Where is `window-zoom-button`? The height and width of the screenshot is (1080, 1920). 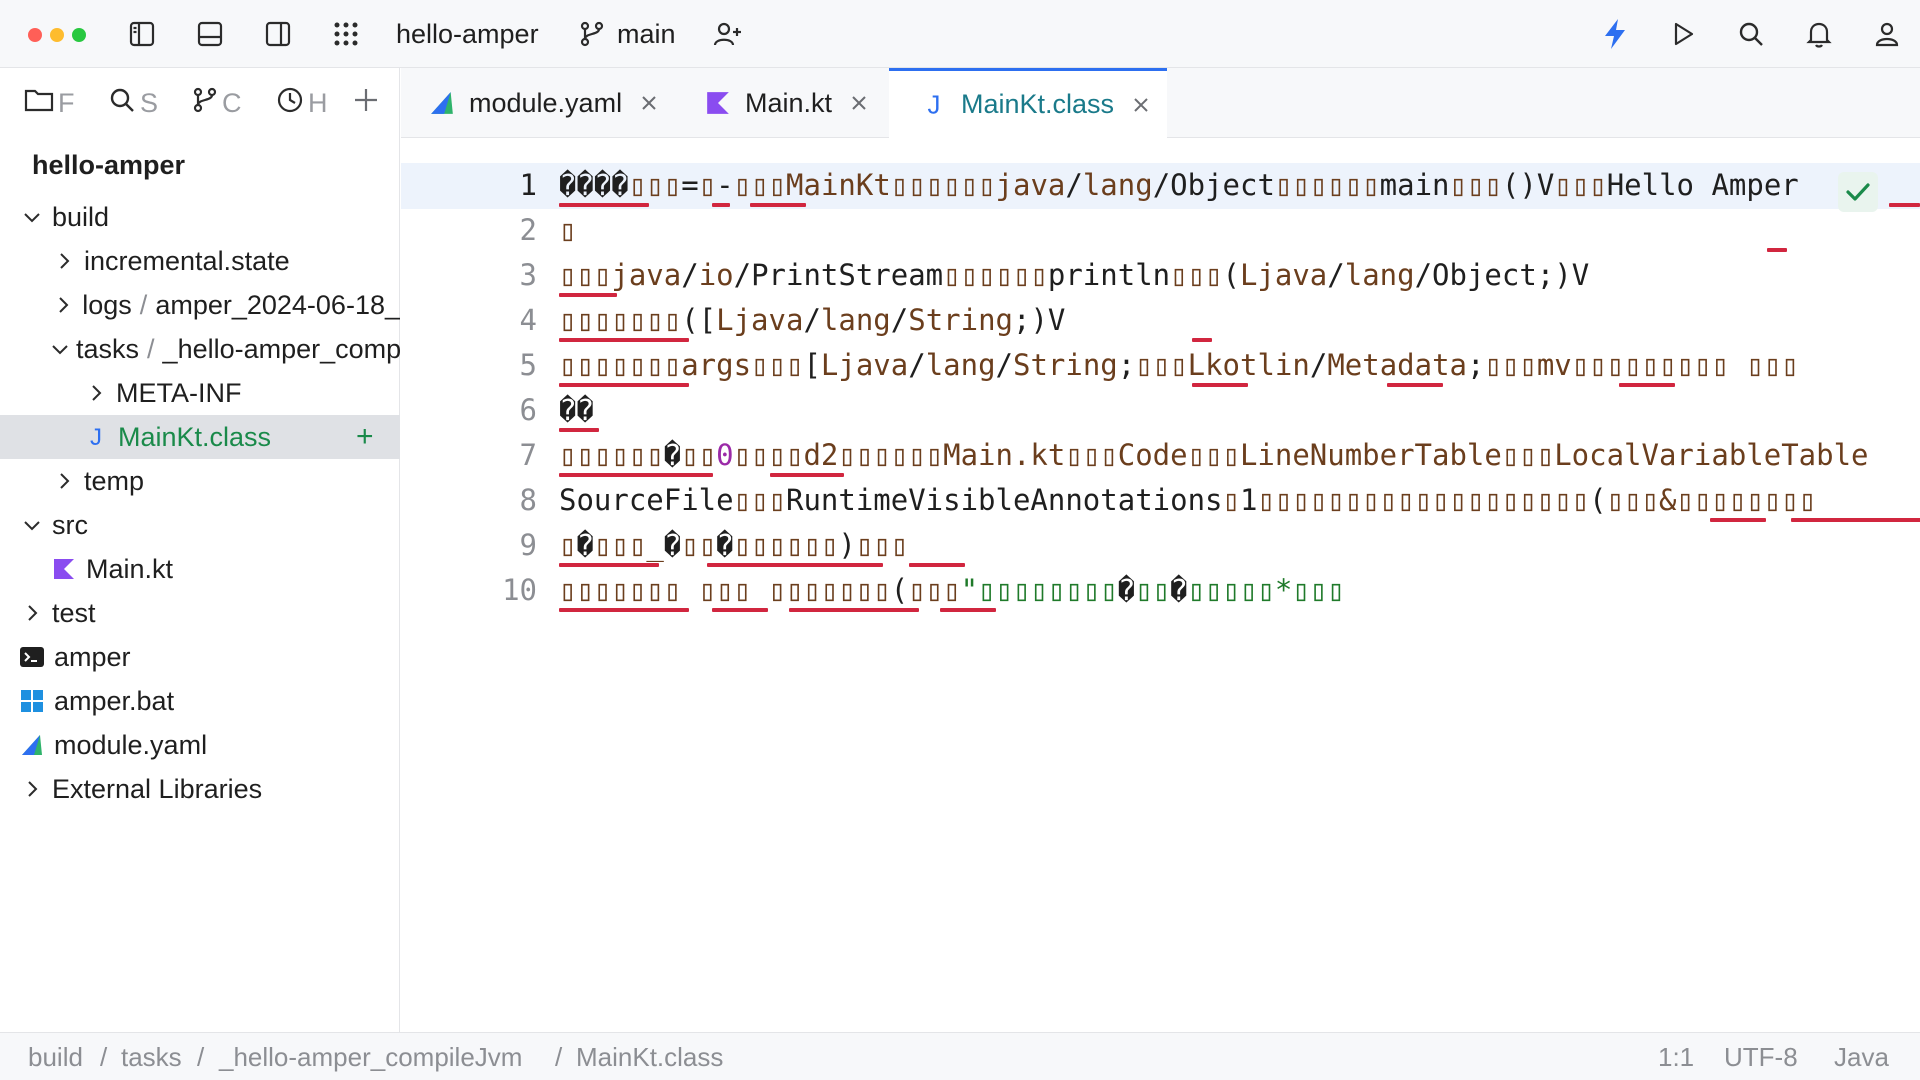
window-zoom-button is located at coordinates (79, 35).